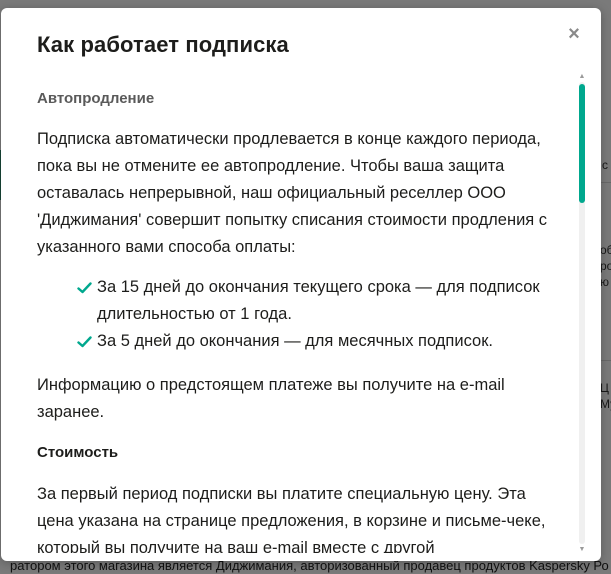  Describe the element at coordinates (163, 44) in the screenshot. I see `modal-title: Как работает подписка` at that location.